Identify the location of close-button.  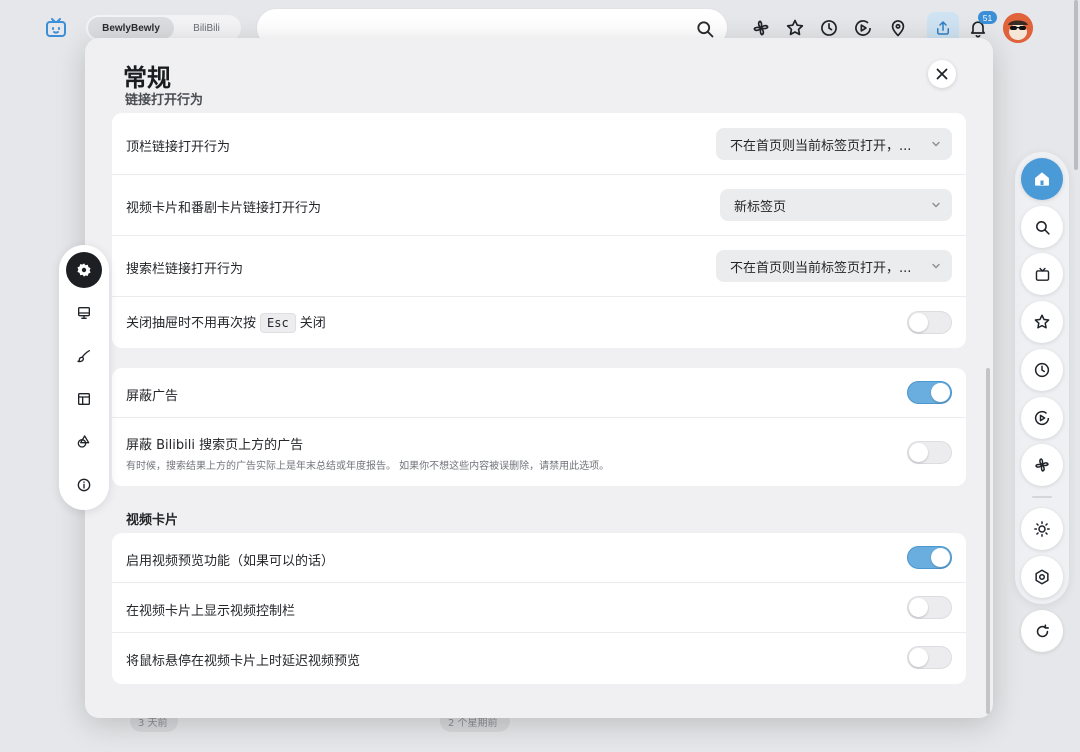
(942, 74).